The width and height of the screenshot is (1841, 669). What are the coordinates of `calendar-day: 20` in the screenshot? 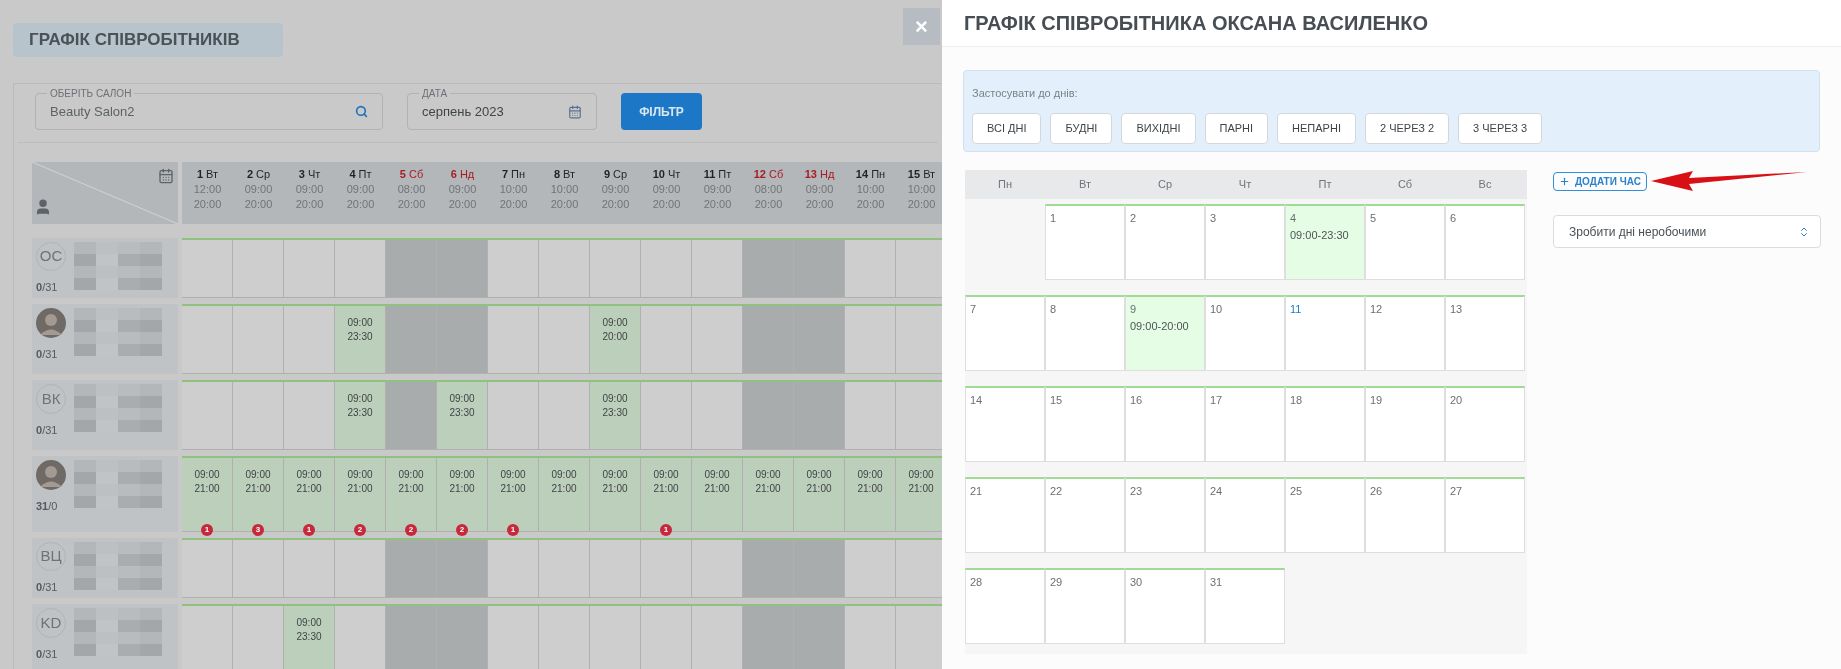 It's located at (1485, 424).